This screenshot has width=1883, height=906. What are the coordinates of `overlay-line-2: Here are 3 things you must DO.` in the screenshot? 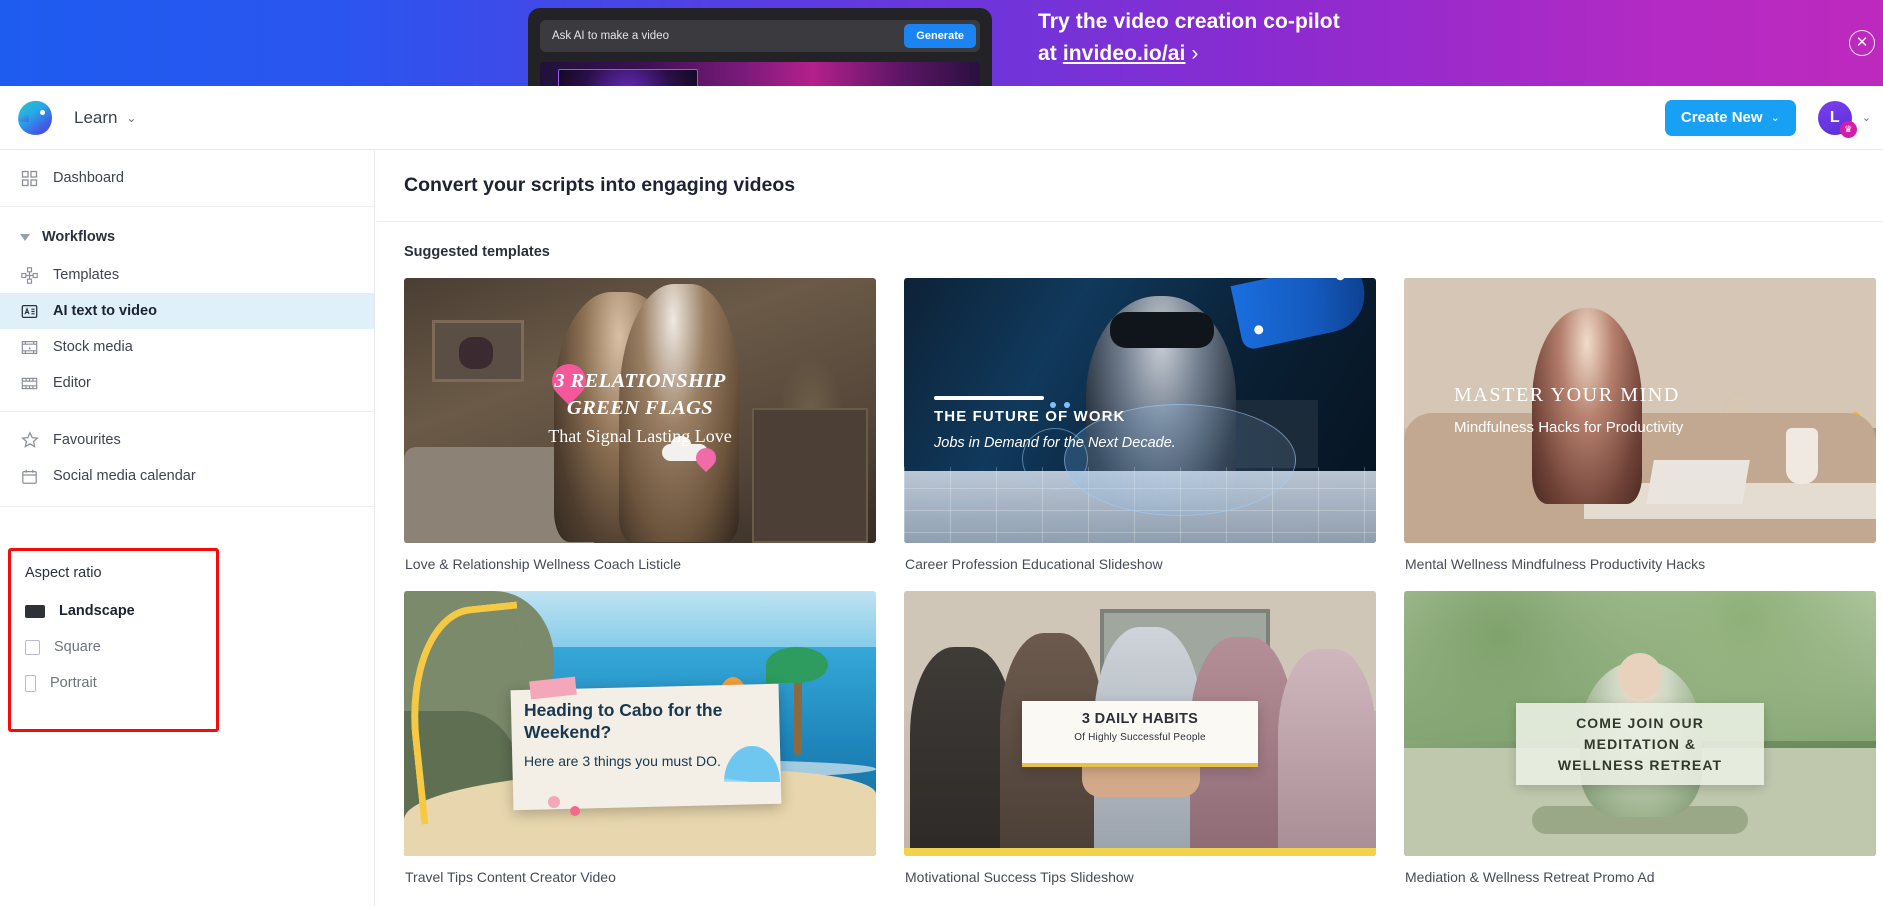 It's located at (622, 761).